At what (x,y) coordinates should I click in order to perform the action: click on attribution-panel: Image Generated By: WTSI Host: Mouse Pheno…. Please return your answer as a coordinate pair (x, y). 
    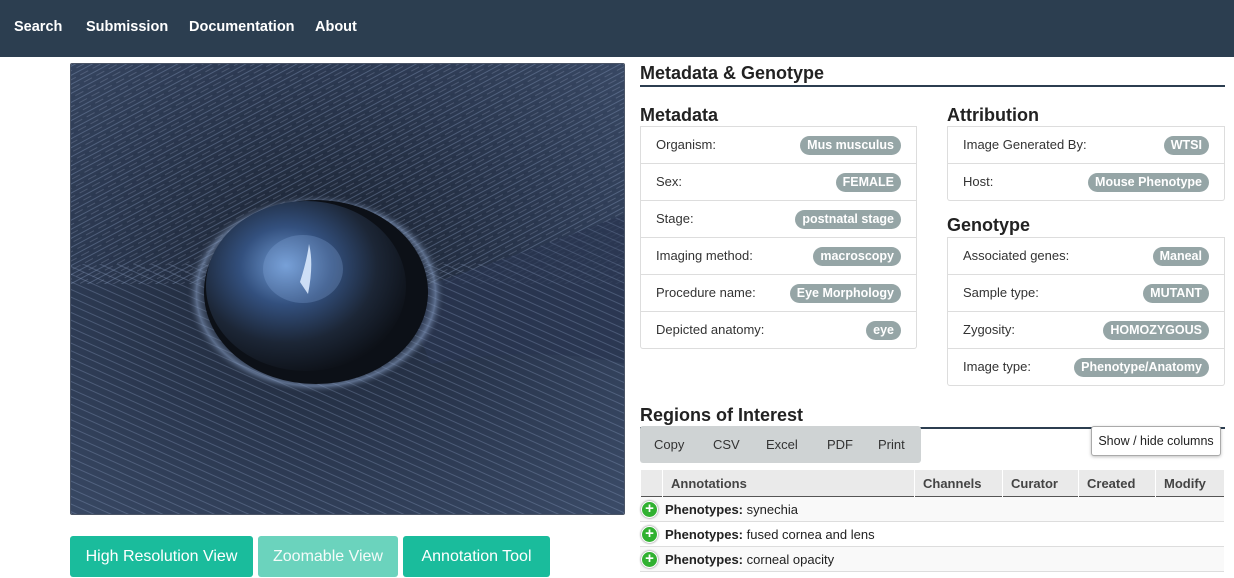
    Looking at the image, I should click on (1086, 163).